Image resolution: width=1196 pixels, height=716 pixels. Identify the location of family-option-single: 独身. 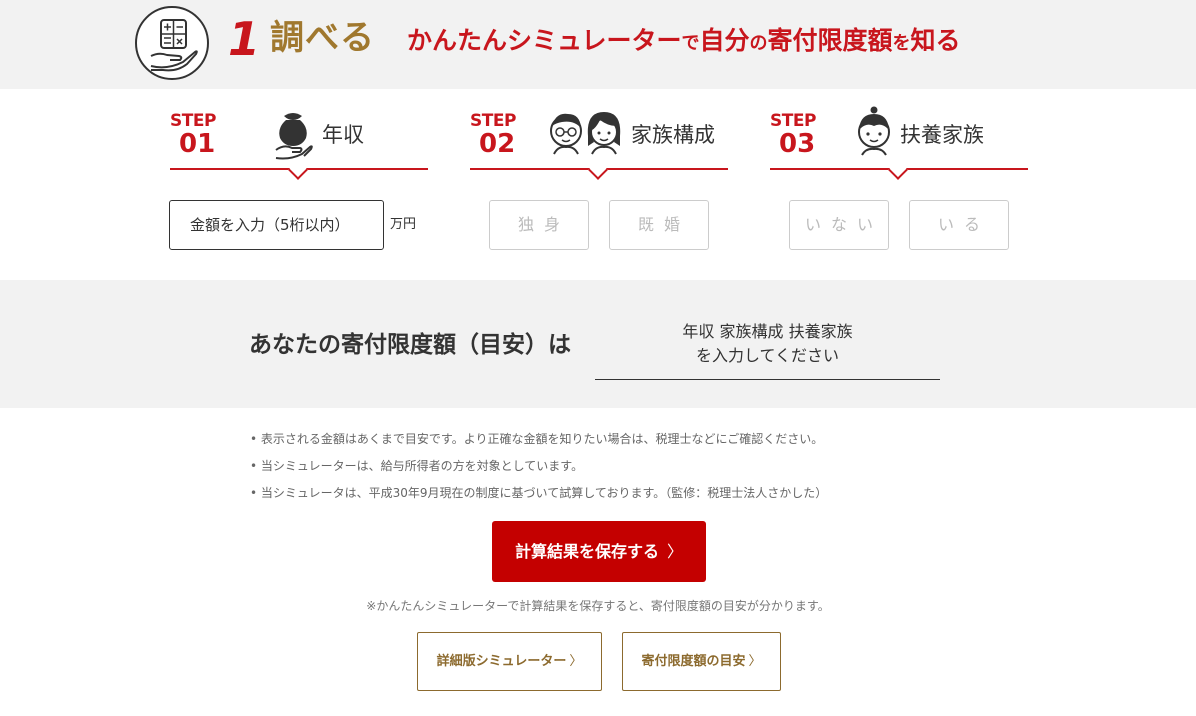
(539, 225).